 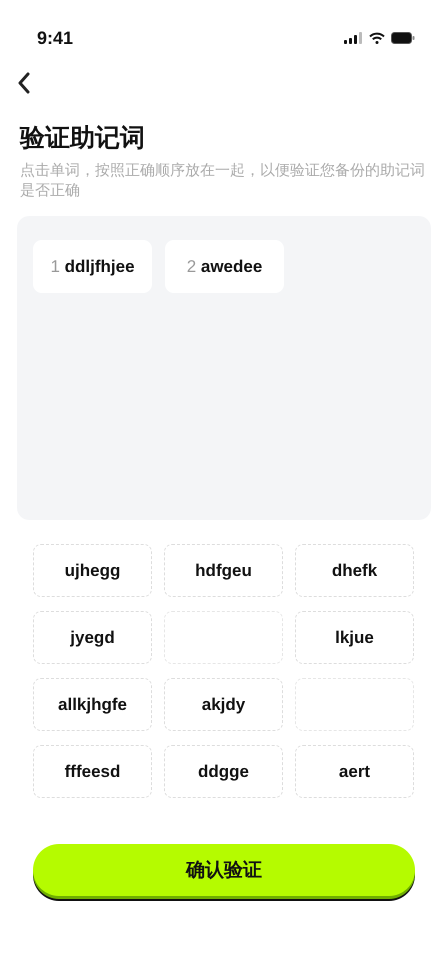 What do you see at coordinates (223, 180) in the screenshot?
I see `description-text: 点击单词，按照正确顺序放在一起，以便验证您备份的助记词是否正确` at bounding box center [223, 180].